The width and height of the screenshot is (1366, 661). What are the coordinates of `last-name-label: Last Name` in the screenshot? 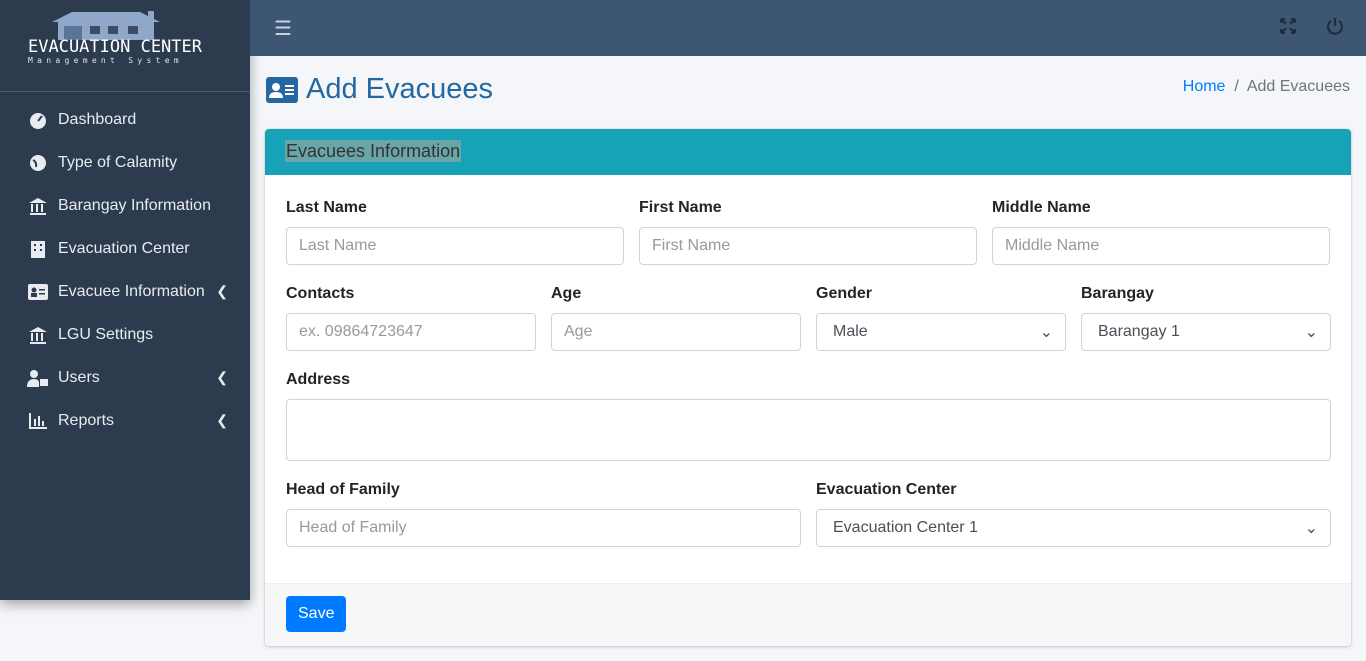 It's located at (326, 207).